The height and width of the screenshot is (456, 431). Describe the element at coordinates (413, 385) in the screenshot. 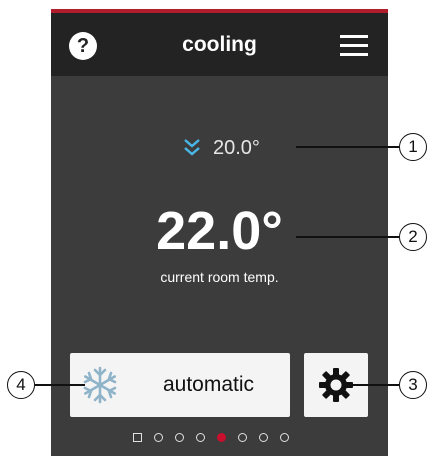

I see `callout-badge-3: 3` at that location.